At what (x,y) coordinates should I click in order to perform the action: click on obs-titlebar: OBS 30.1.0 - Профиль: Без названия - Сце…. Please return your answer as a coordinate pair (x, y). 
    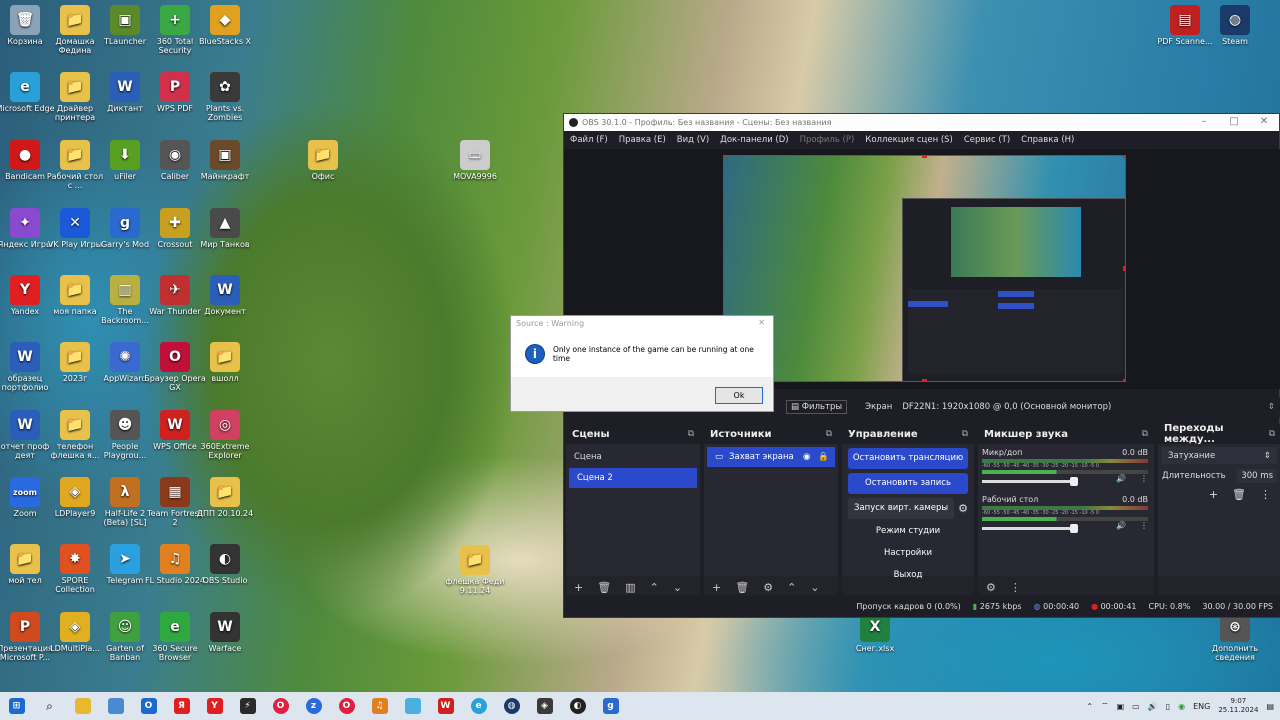
    Looking at the image, I should click on (921, 122).